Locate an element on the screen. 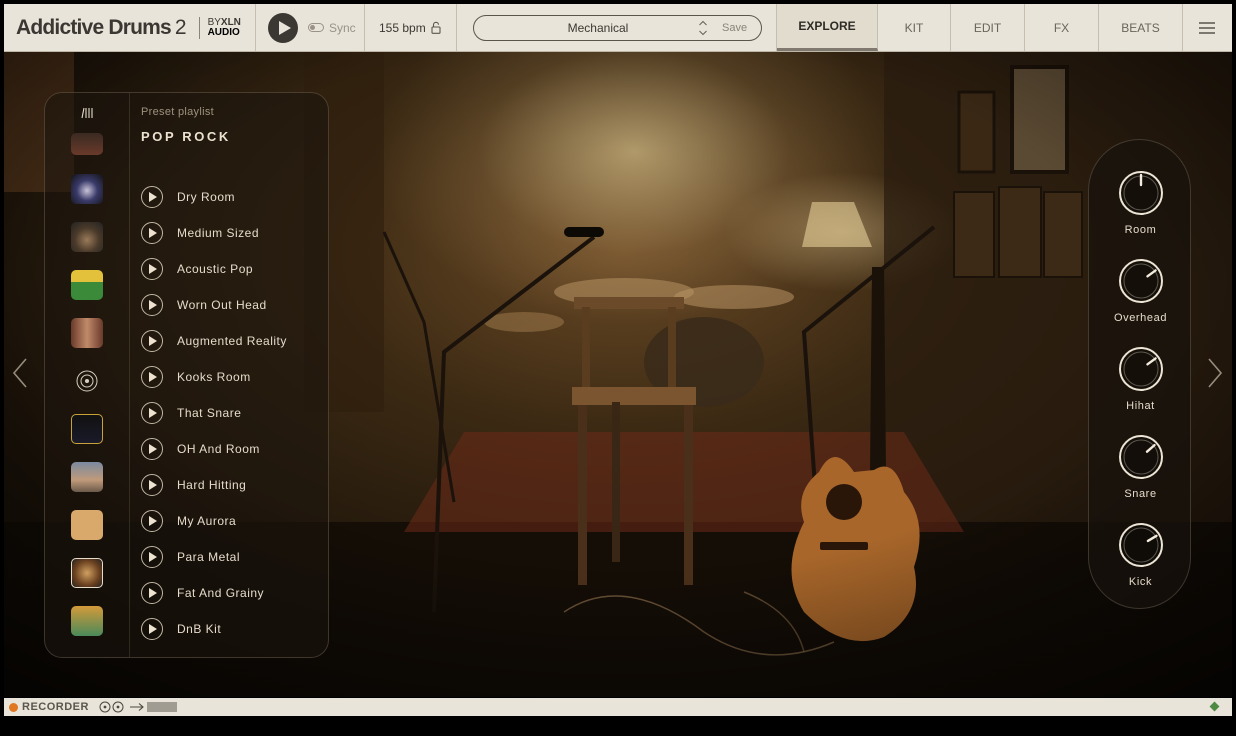  drag-arrow-icon is located at coordinates (137, 707).